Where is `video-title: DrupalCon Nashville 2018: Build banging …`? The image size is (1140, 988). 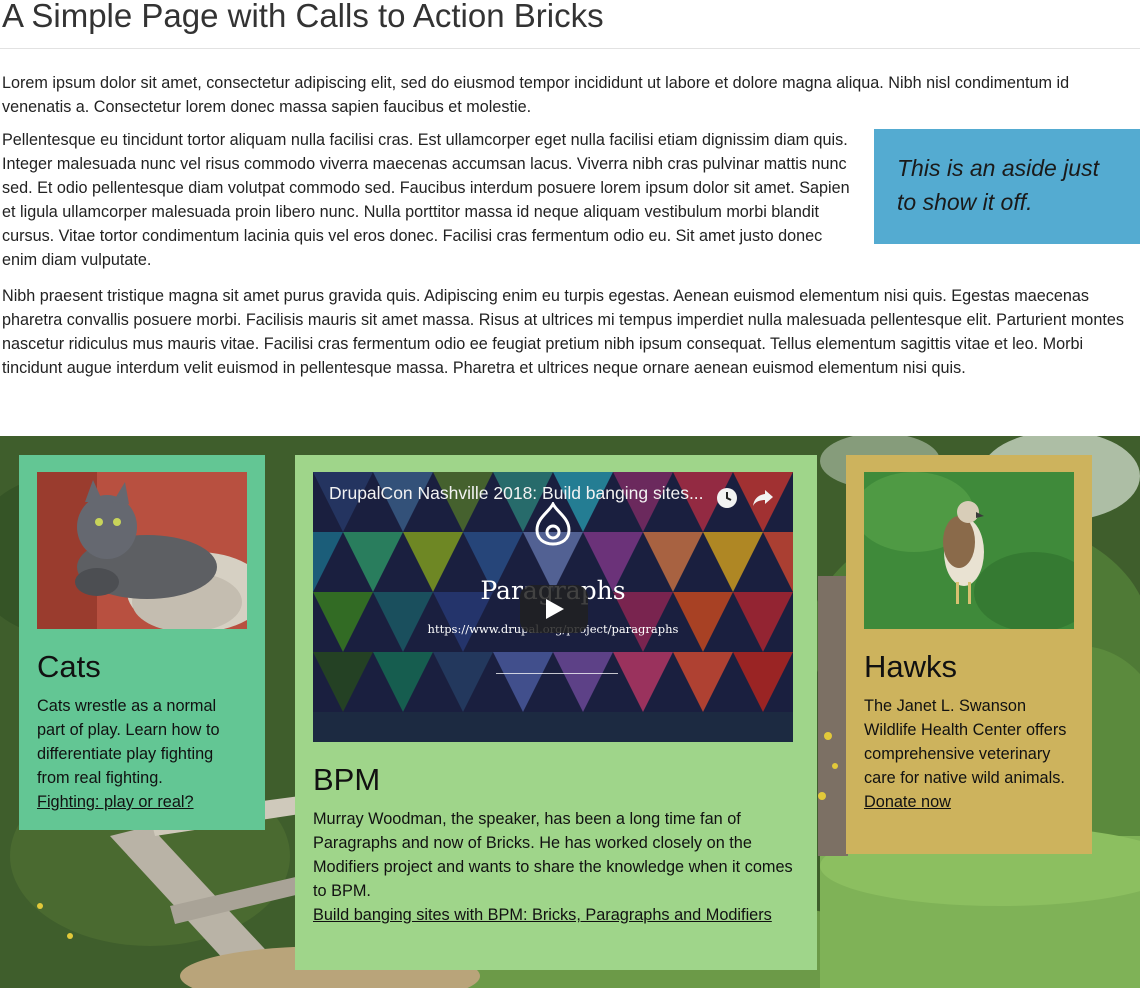
video-title: DrupalCon Nashville 2018: Build banging … is located at coordinates (516, 493).